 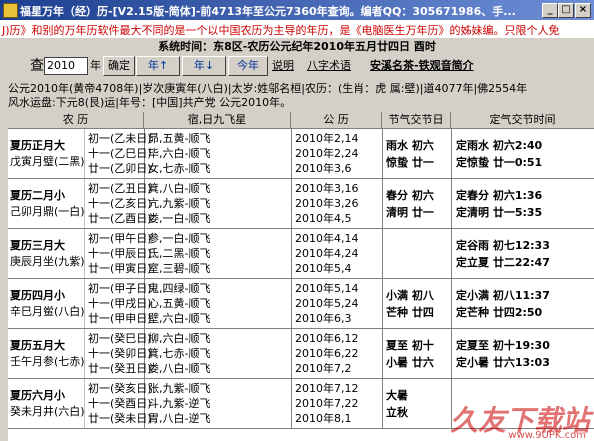 What do you see at coordinates (179, 353) in the screenshot?
I see `mansion-star: 箕,七赤-顺飞` at bounding box center [179, 353].